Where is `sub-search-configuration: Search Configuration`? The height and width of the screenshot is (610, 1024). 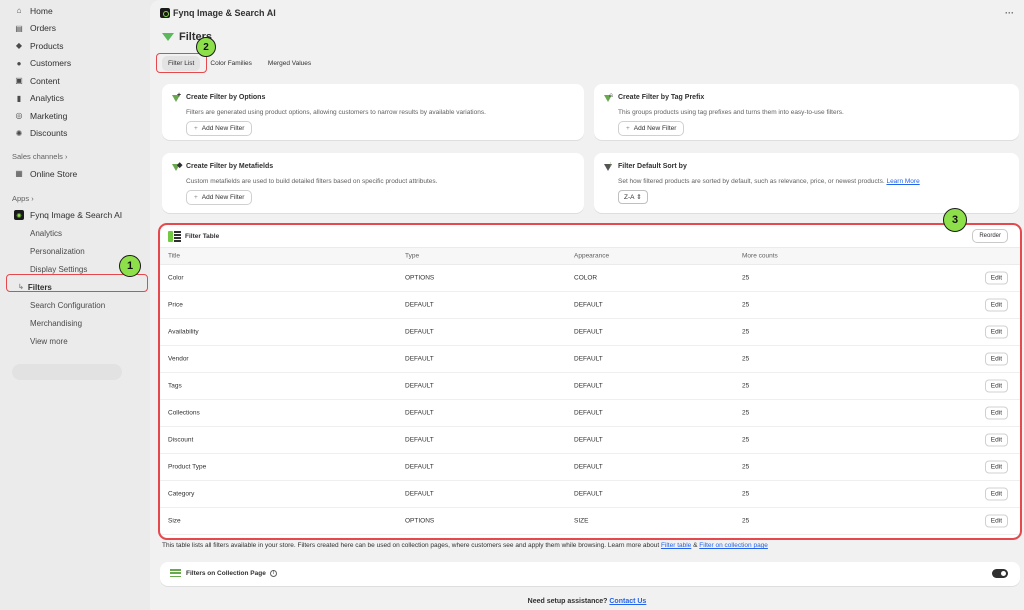 sub-search-configuration: Search Configuration is located at coordinates (79, 305).